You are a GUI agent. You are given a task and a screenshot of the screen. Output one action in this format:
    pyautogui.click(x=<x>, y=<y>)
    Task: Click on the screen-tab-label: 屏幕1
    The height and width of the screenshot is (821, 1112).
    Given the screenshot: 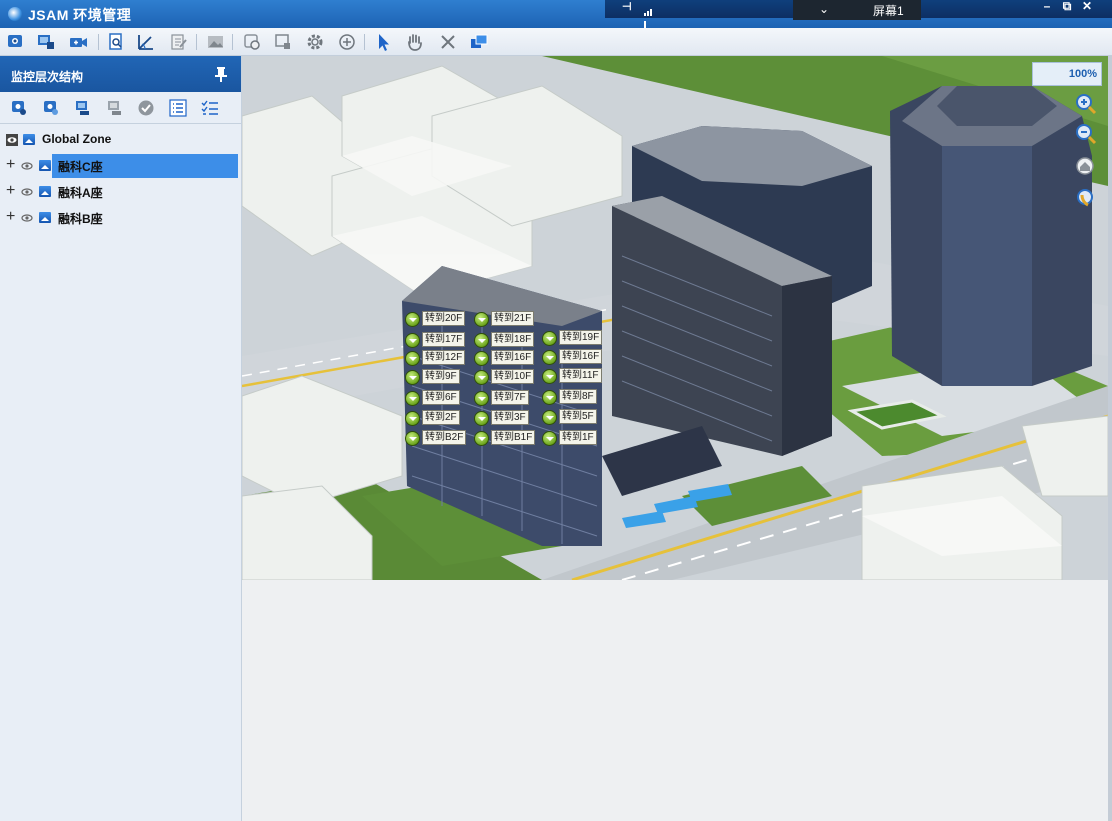 What is the action you would take?
    pyautogui.click(x=888, y=11)
    